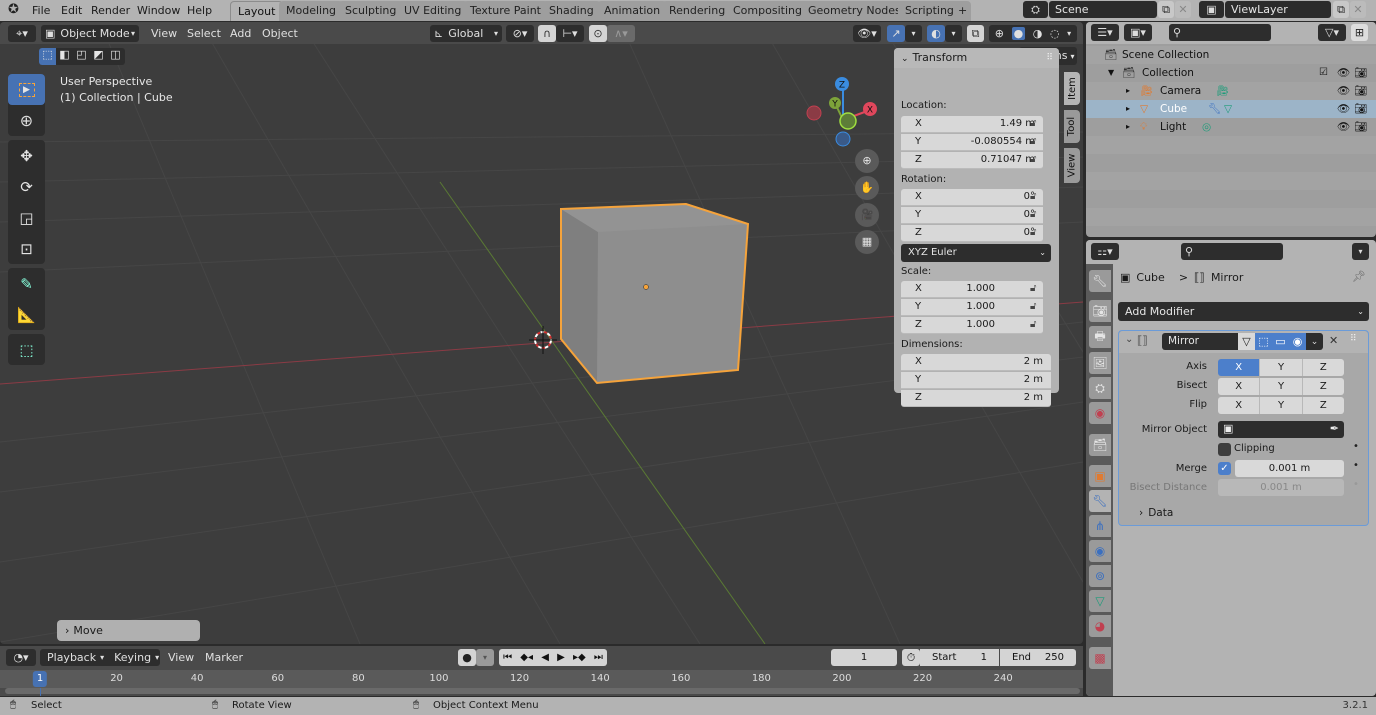  What do you see at coordinates (26, 248) in the screenshot?
I see `transform-tool: ⊡` at bounding box center [26, 248].